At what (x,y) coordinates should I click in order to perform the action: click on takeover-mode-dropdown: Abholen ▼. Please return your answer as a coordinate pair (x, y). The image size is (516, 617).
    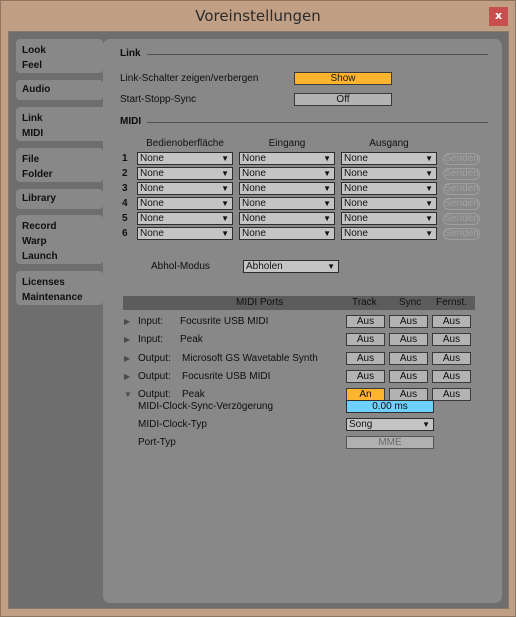
    Looking at the image, I should click on (291, 266).